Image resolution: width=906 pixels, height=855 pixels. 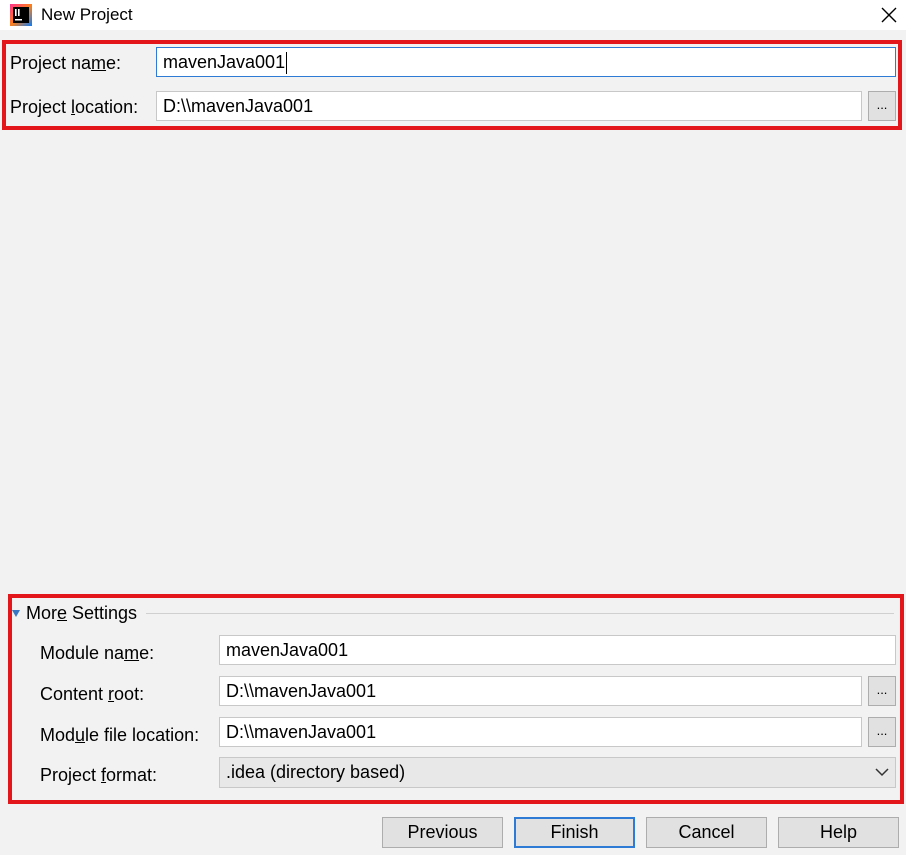 What do you see at coordinates (92, 694) in the screenshot?
I see `content-root-label: Content root:` at bounding box center [92, 694].